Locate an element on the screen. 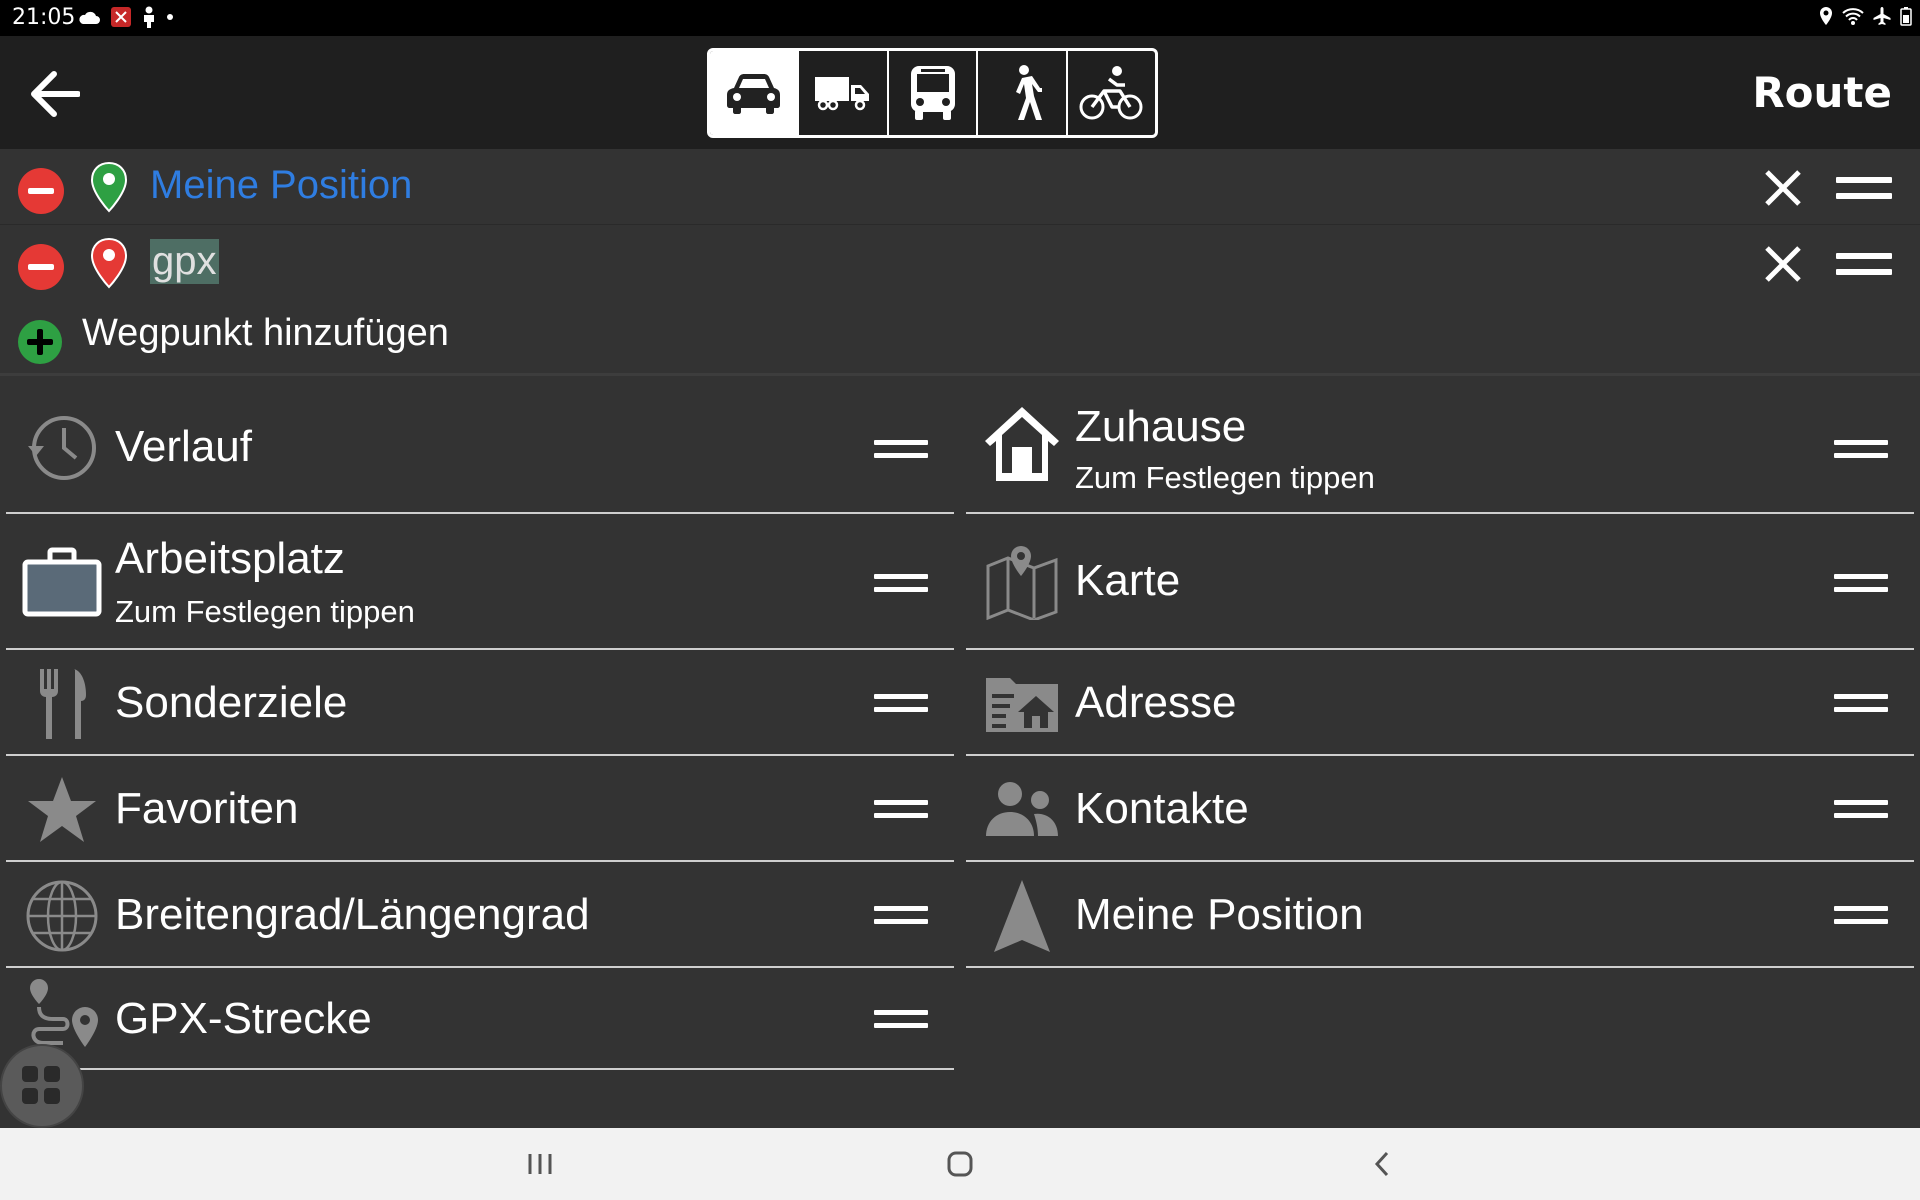 The width and height of the screenshot is (1920, 1200). item-title: Kontakte is located at coordinates (1162, 808).